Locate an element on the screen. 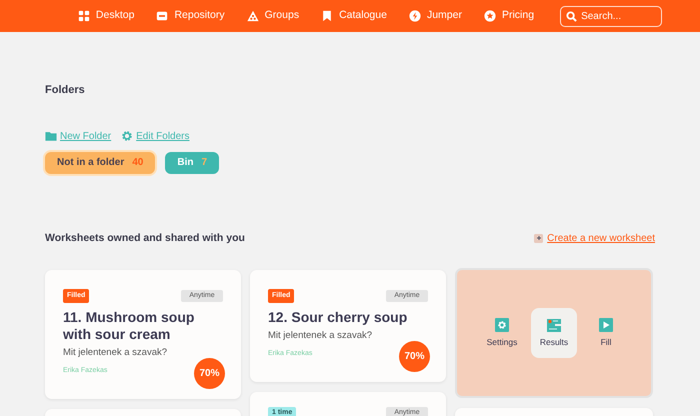  worksheet-card: Settings Results Fill is located at coordinates (554, 333).